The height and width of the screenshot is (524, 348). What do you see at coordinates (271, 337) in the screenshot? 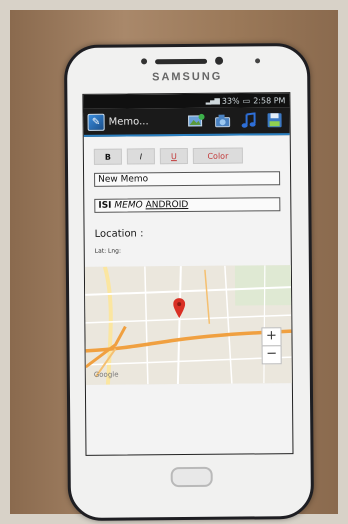
I see `zoom-in-button: +` at bounding box center [271, 337].